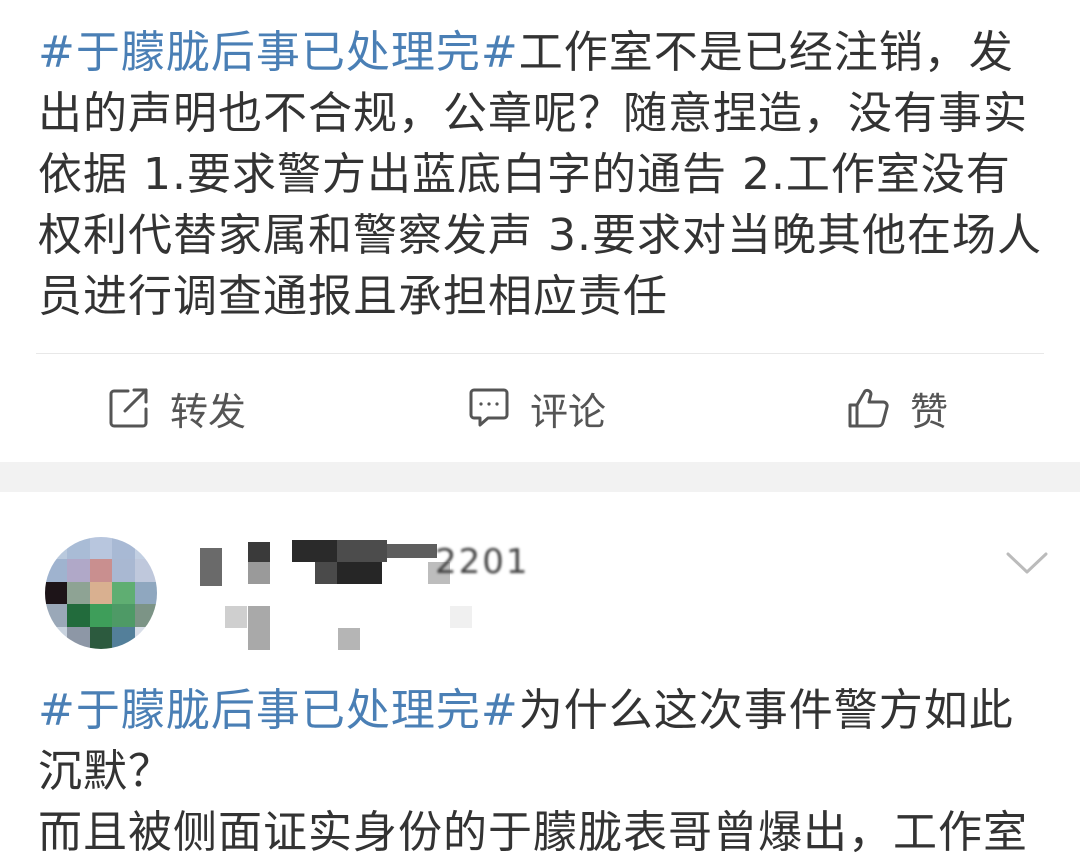 This screenshot has width=1080, height=863. Describe the element at coordinates (208, 411) in the screenshot. I see `repost-label: 转发` at that location.